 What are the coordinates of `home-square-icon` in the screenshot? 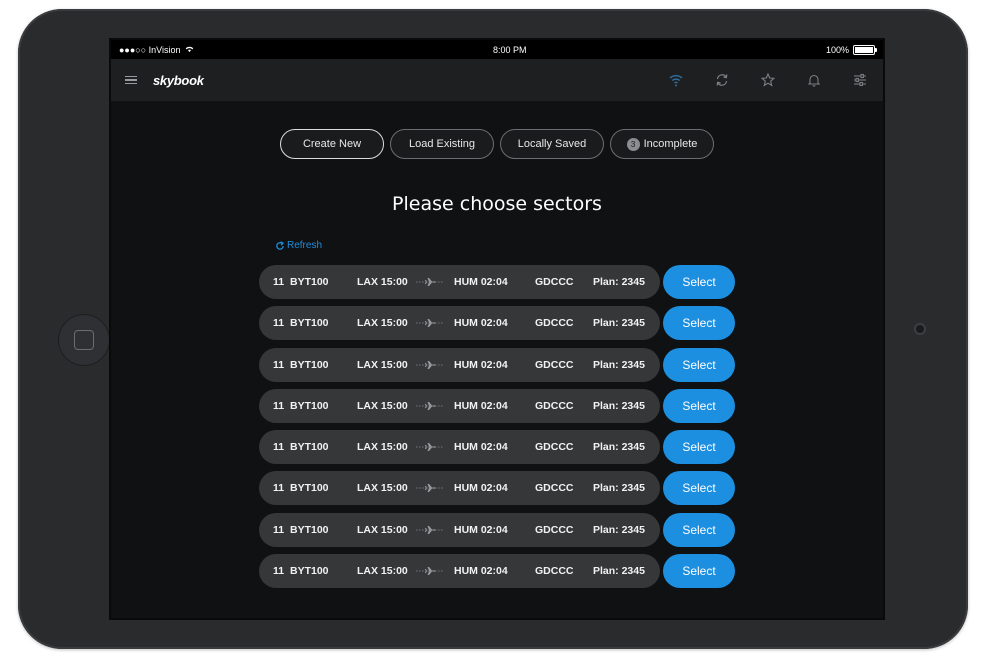 It's located at (84, 340).